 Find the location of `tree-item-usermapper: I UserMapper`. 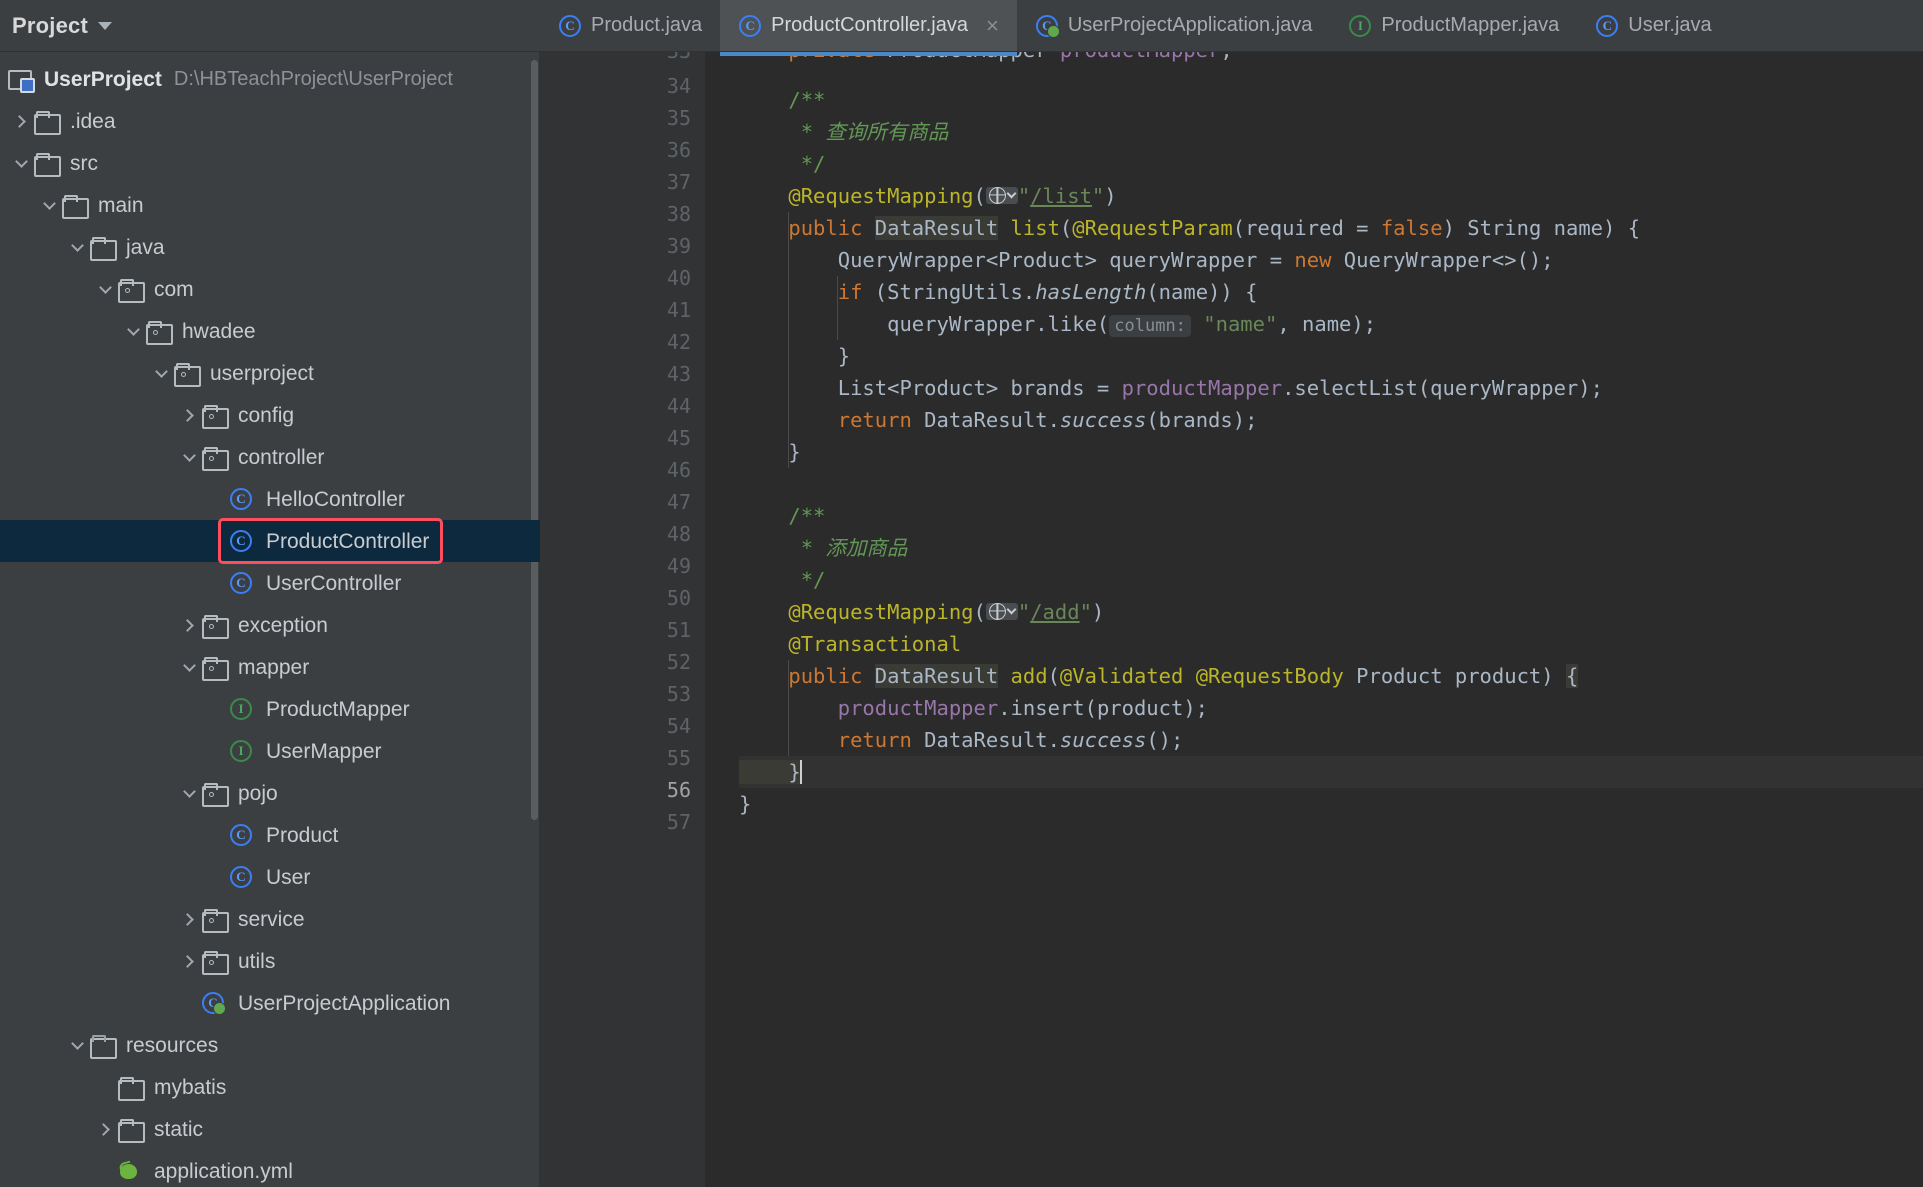

tree-item-usermapper: I UserMapper is located at coordinates (270, 751).